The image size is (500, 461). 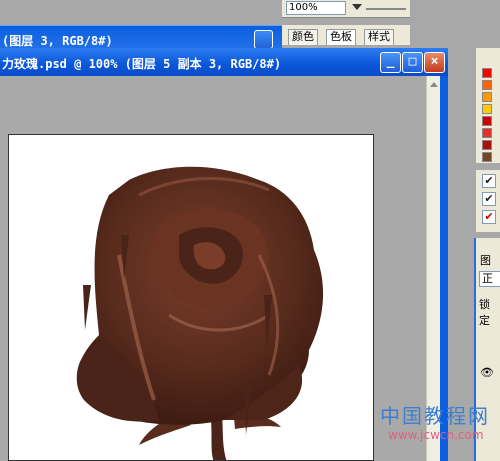 What do you see at coordinates (57, 41) in the screenshot?
I see `background-window-title: (图层 3, RGB/8#)` at bounding box center [57, 41].